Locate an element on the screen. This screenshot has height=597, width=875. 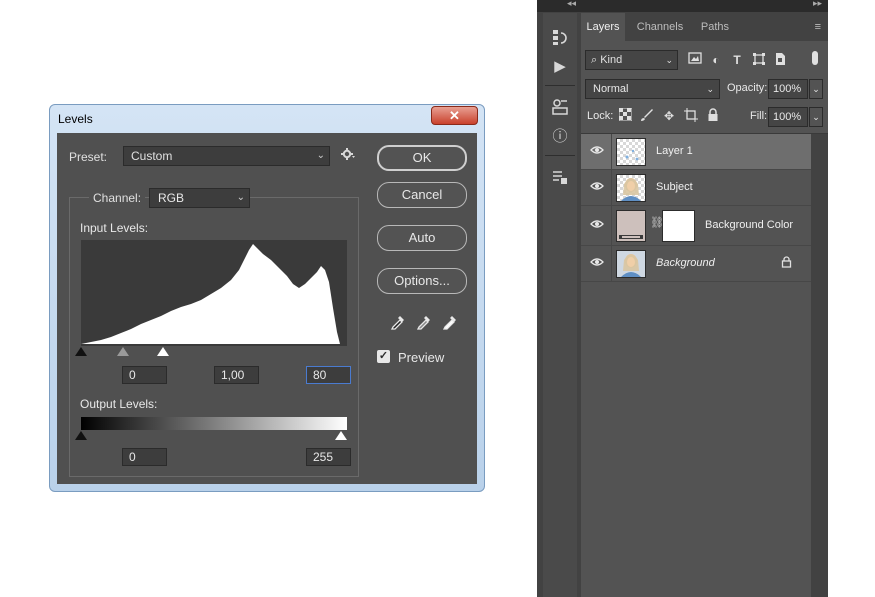
white-eyedropper-icon is located at coordinates (450, 321).